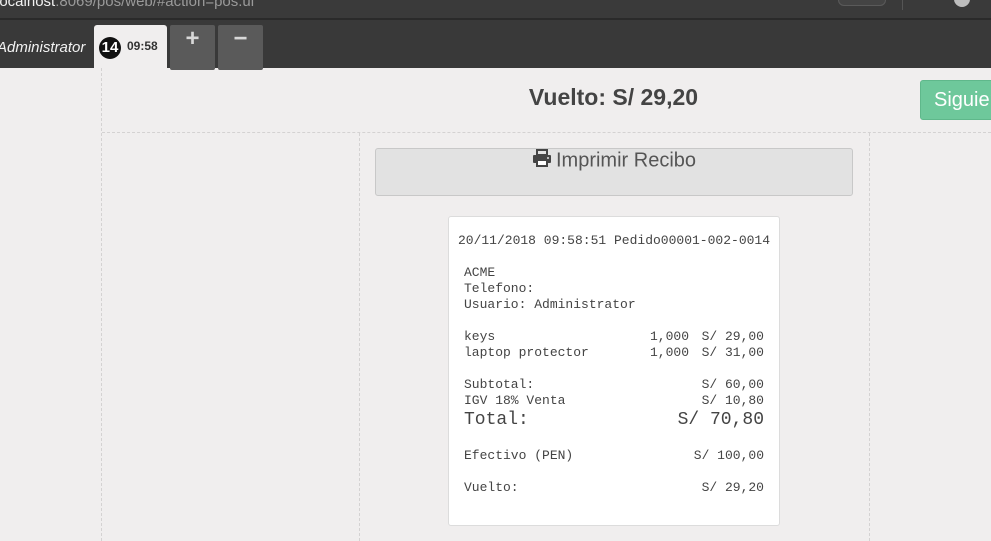 The height and width of the screenshot is (541, 991). What do you see at coordinates (542, 161) in the screenshot?
I see `printer-icon` at bounding box center [542, 161].